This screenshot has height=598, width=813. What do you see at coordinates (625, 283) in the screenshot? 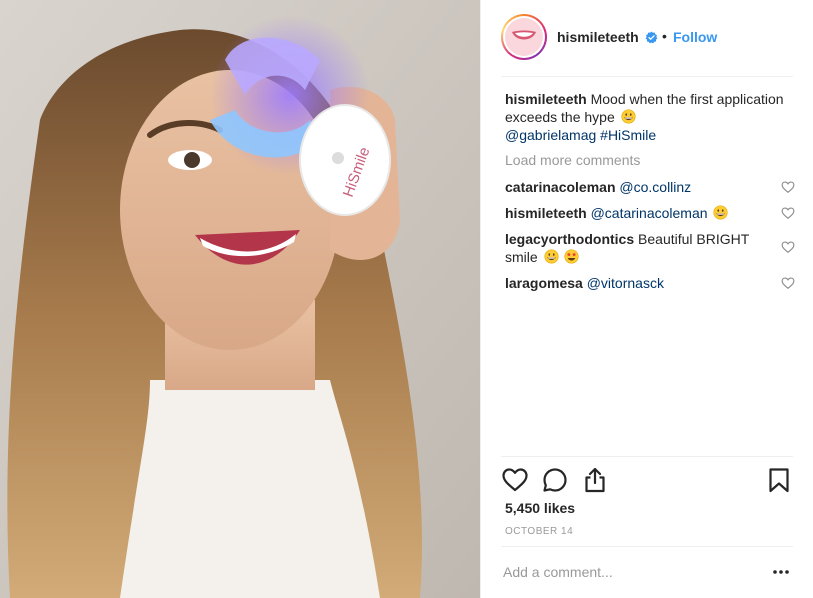
I see `comment-text: @vitornasck` at bounding box center [625, 283].